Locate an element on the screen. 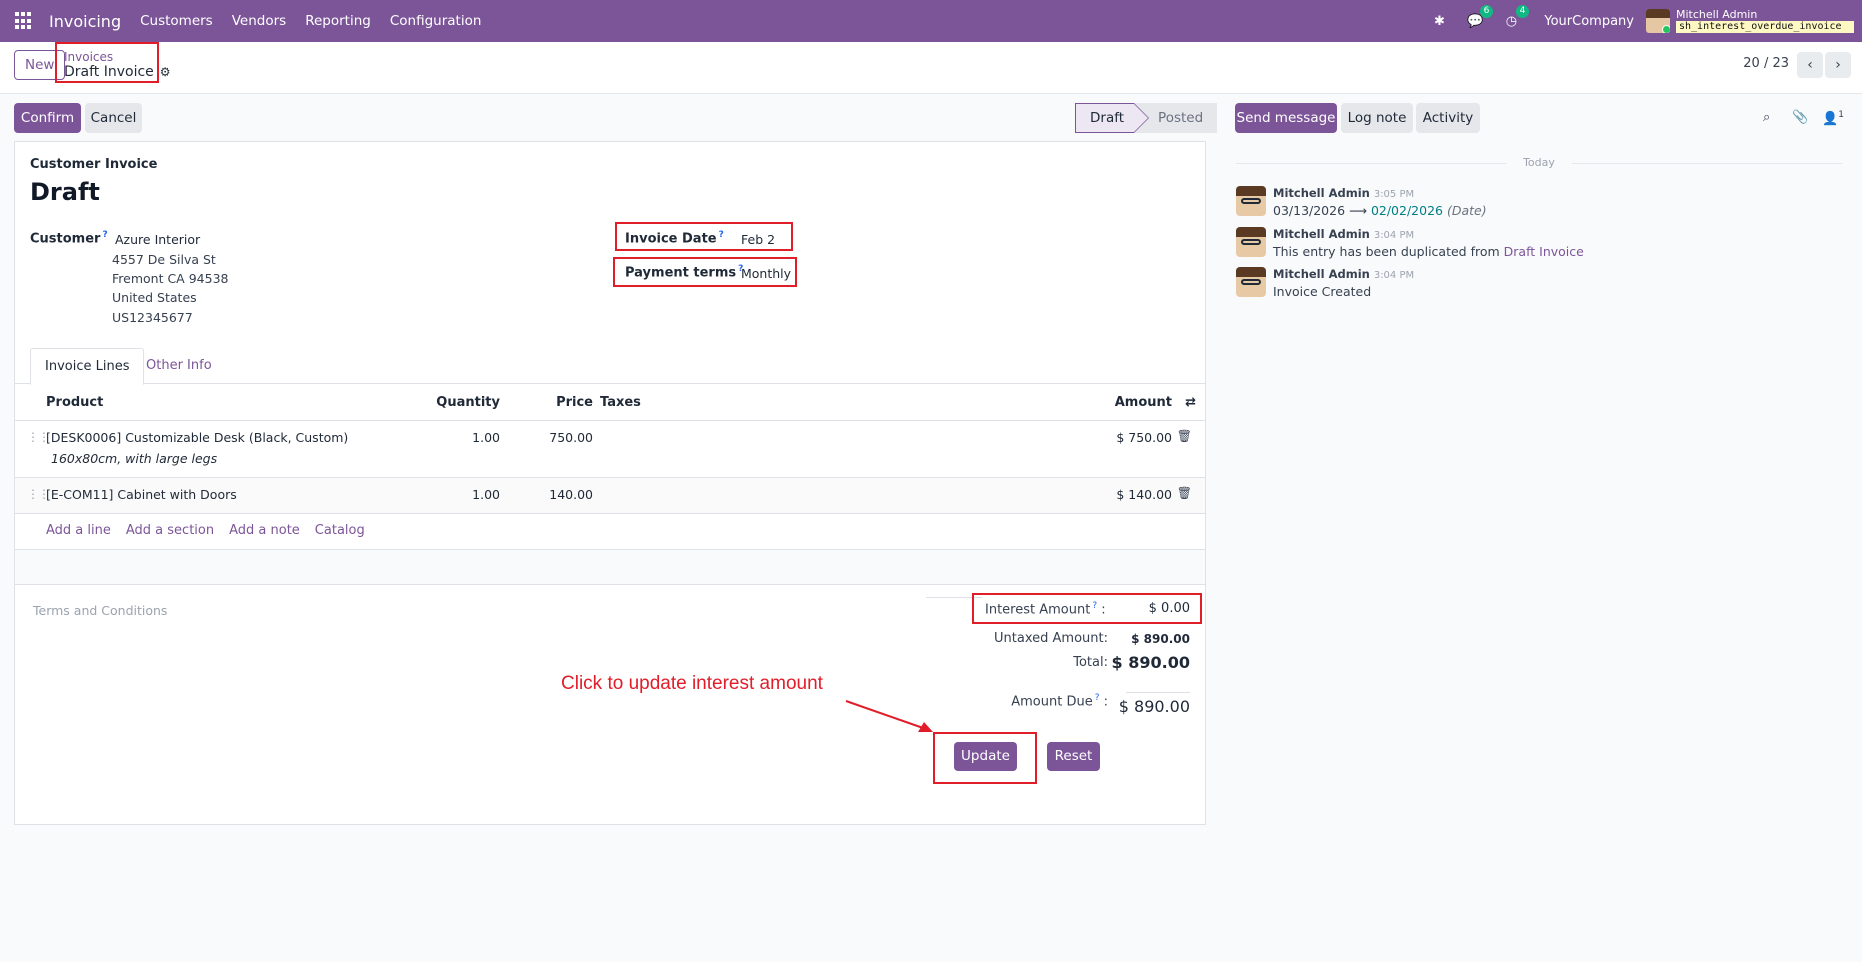 The image size is (1862, 962). chevron-left-icon: ‹ is located at coordinates (1810, 65).